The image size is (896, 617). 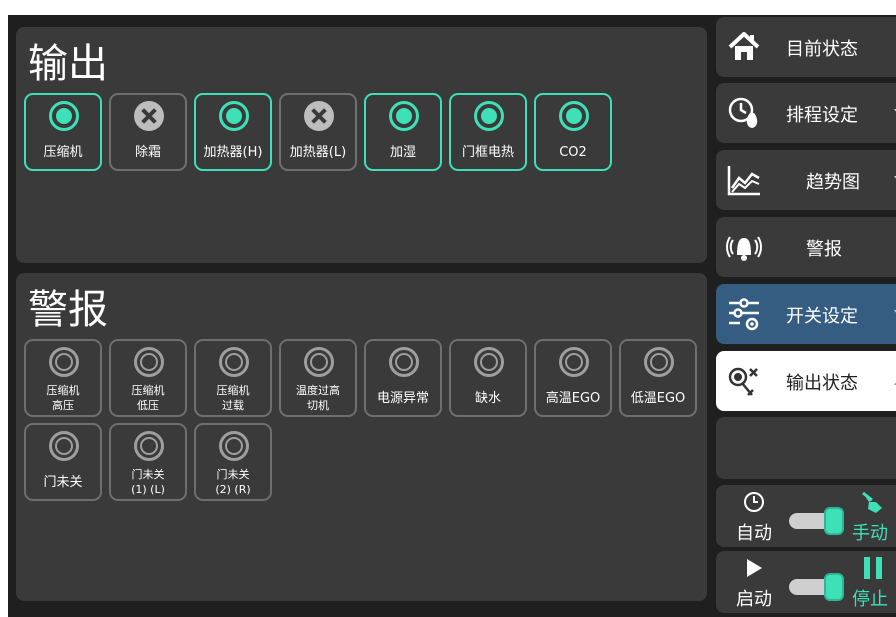 What do you see at coordinates (658, 398) in the screenshot?
I see `alarm-label: 低温EGO` at bounding box center [658, 398].